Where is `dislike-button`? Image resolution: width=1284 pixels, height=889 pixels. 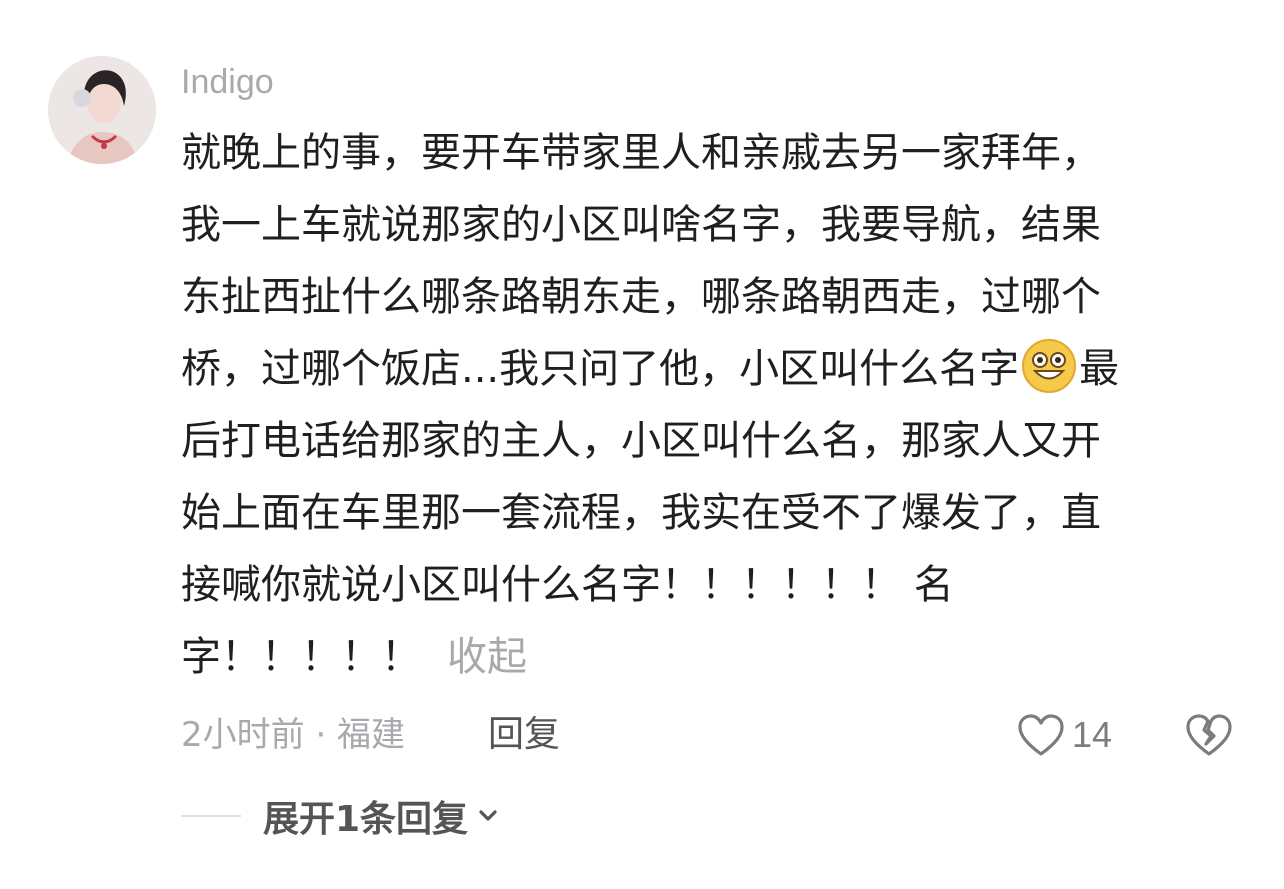 dislike-button is located at coordinates (1209, 735).